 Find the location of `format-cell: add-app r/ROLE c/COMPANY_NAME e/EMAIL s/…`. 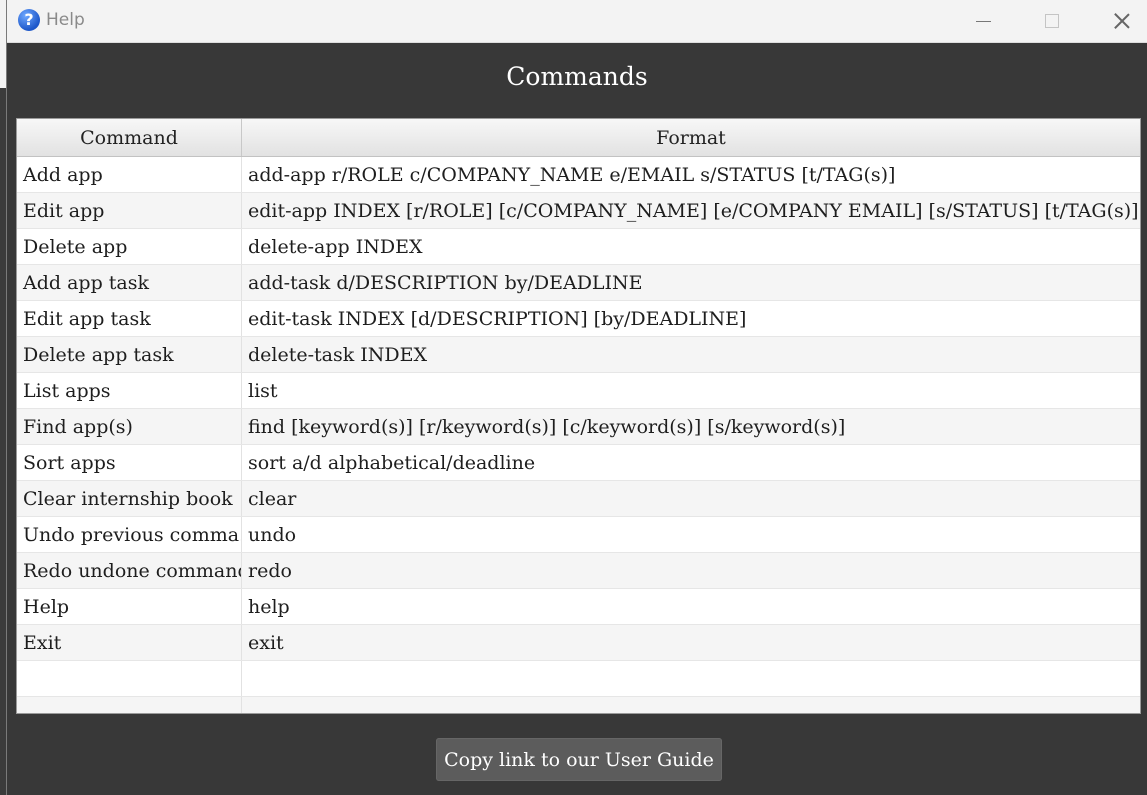

format-cell: add-app r/ROLE c/COMPANY_NAME e/EMAIL s/… is located at coordinates (572, 174).